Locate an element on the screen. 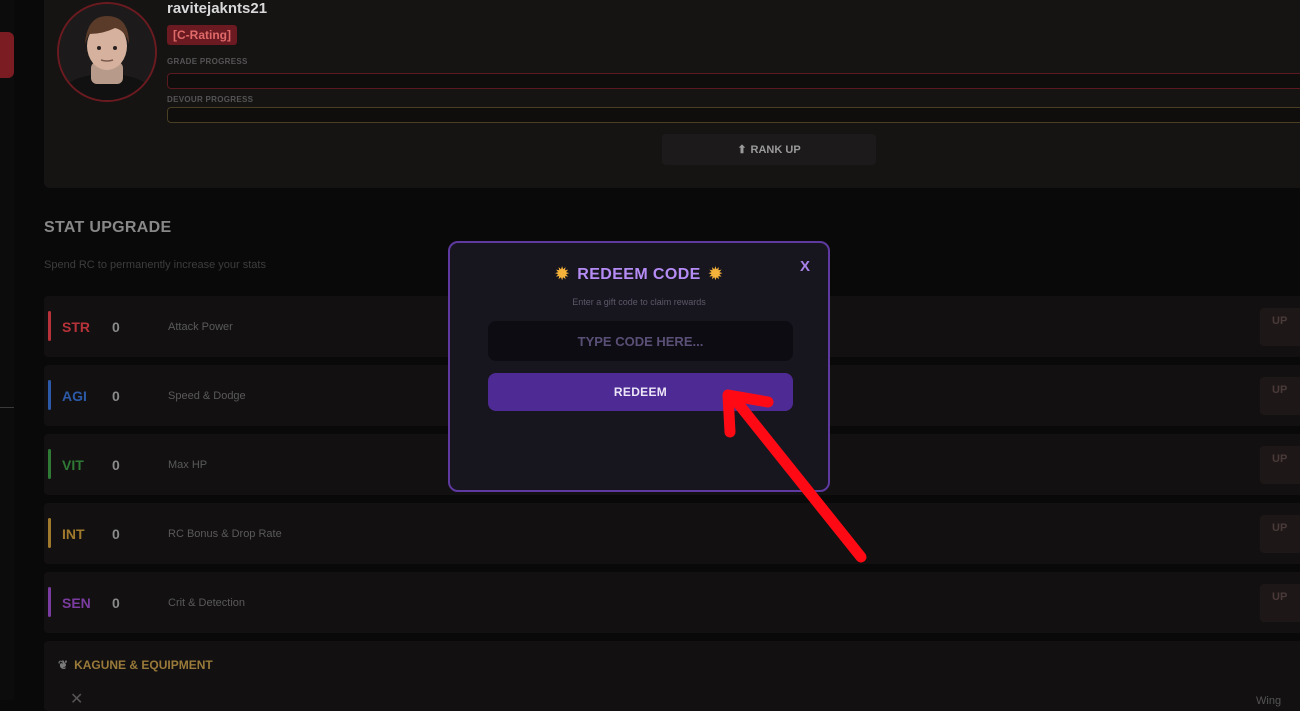 The image size is (1300, 711). stat-up-button-vit: UP is located at coordinates (1280, 465).